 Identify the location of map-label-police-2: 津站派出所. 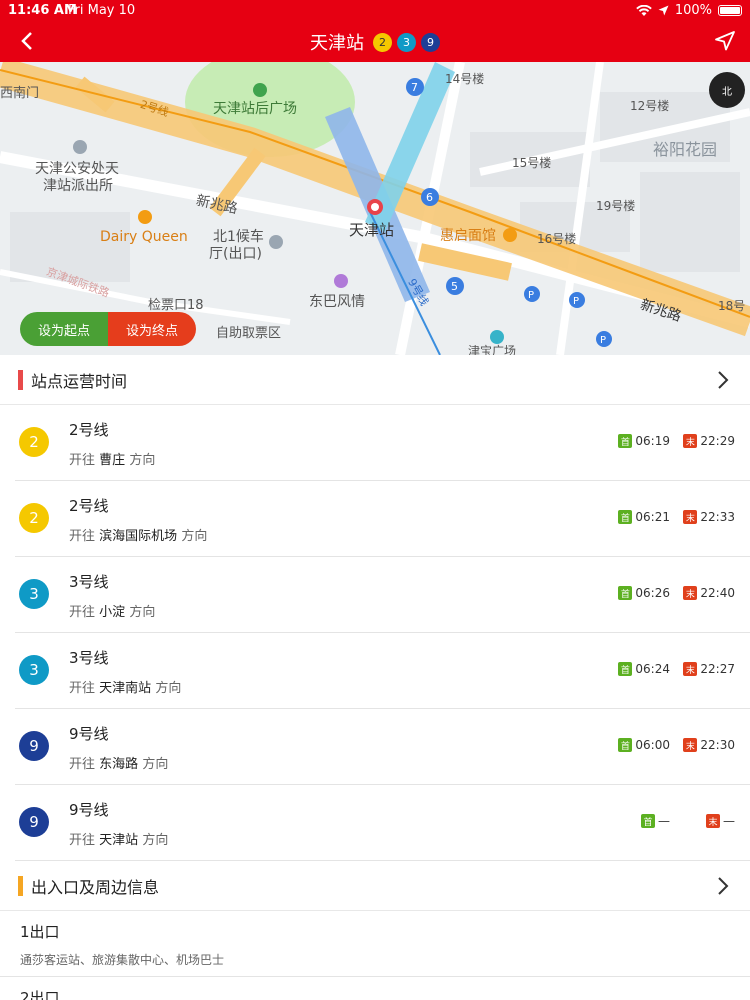
(78, 186).